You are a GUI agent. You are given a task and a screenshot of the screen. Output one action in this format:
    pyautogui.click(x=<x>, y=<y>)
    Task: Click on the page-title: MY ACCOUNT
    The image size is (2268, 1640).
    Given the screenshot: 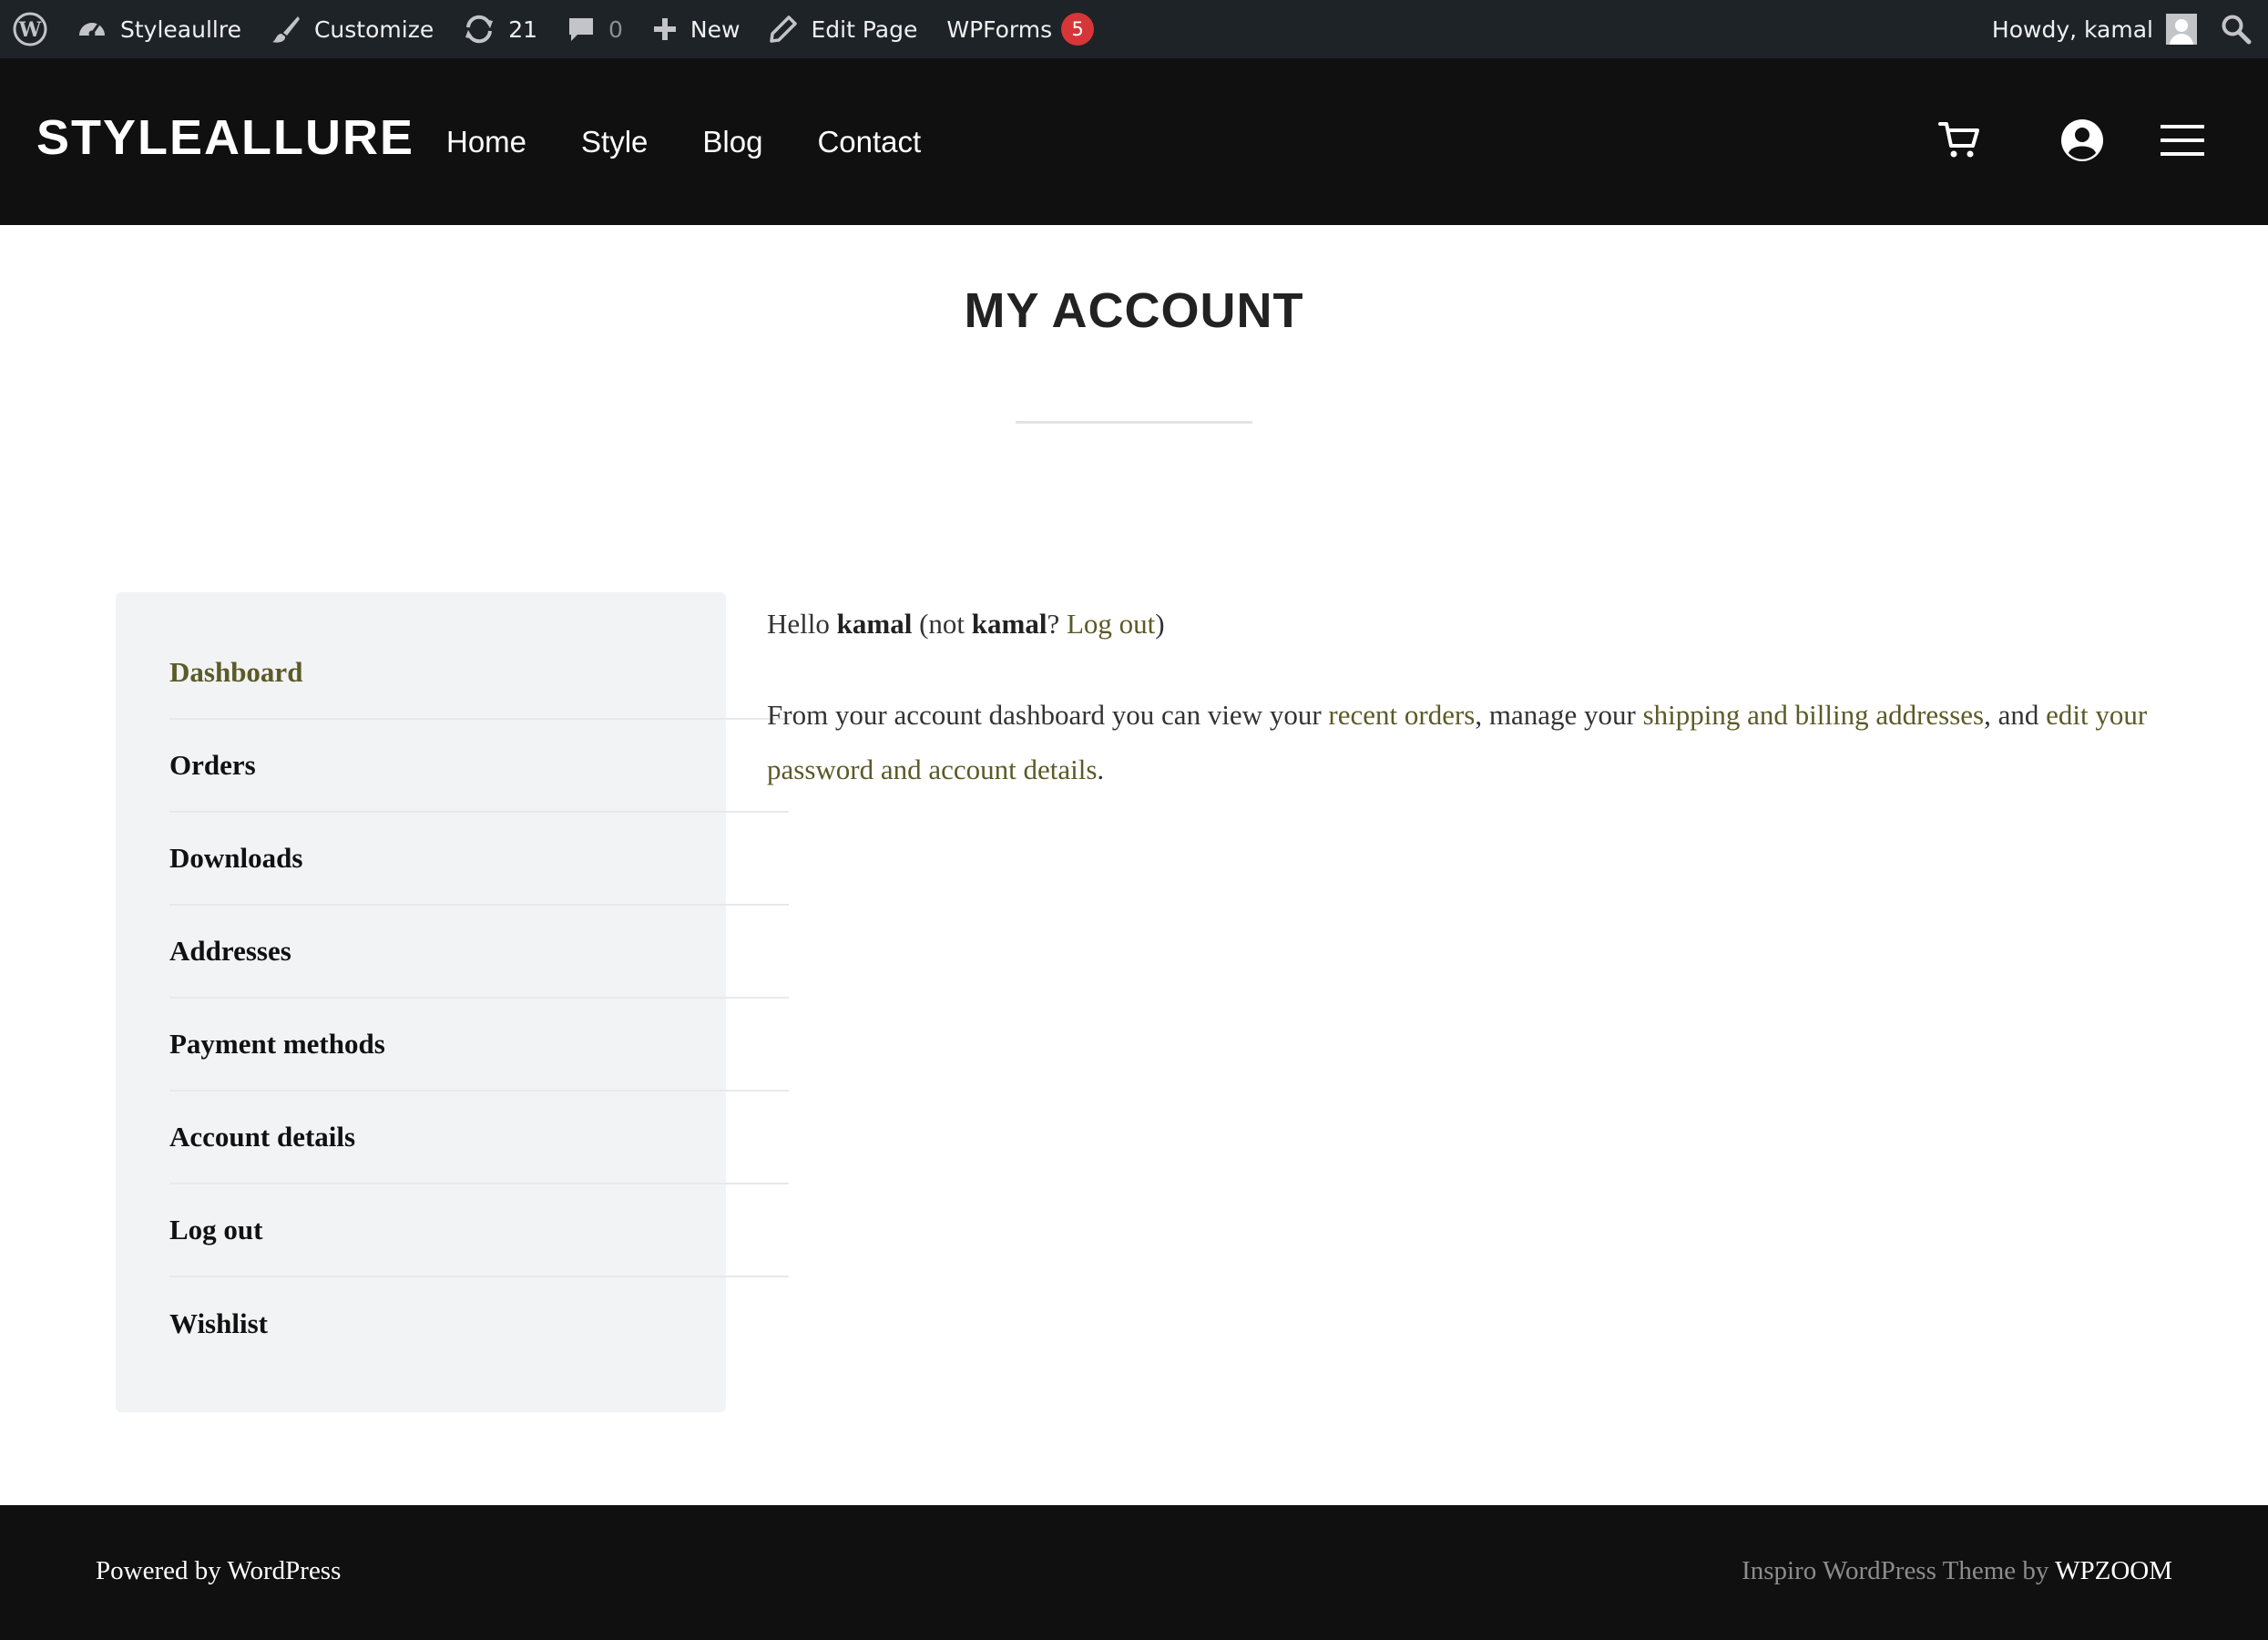 What is the action you would take?
    pyautogui.click(x=1134, y=310)
    